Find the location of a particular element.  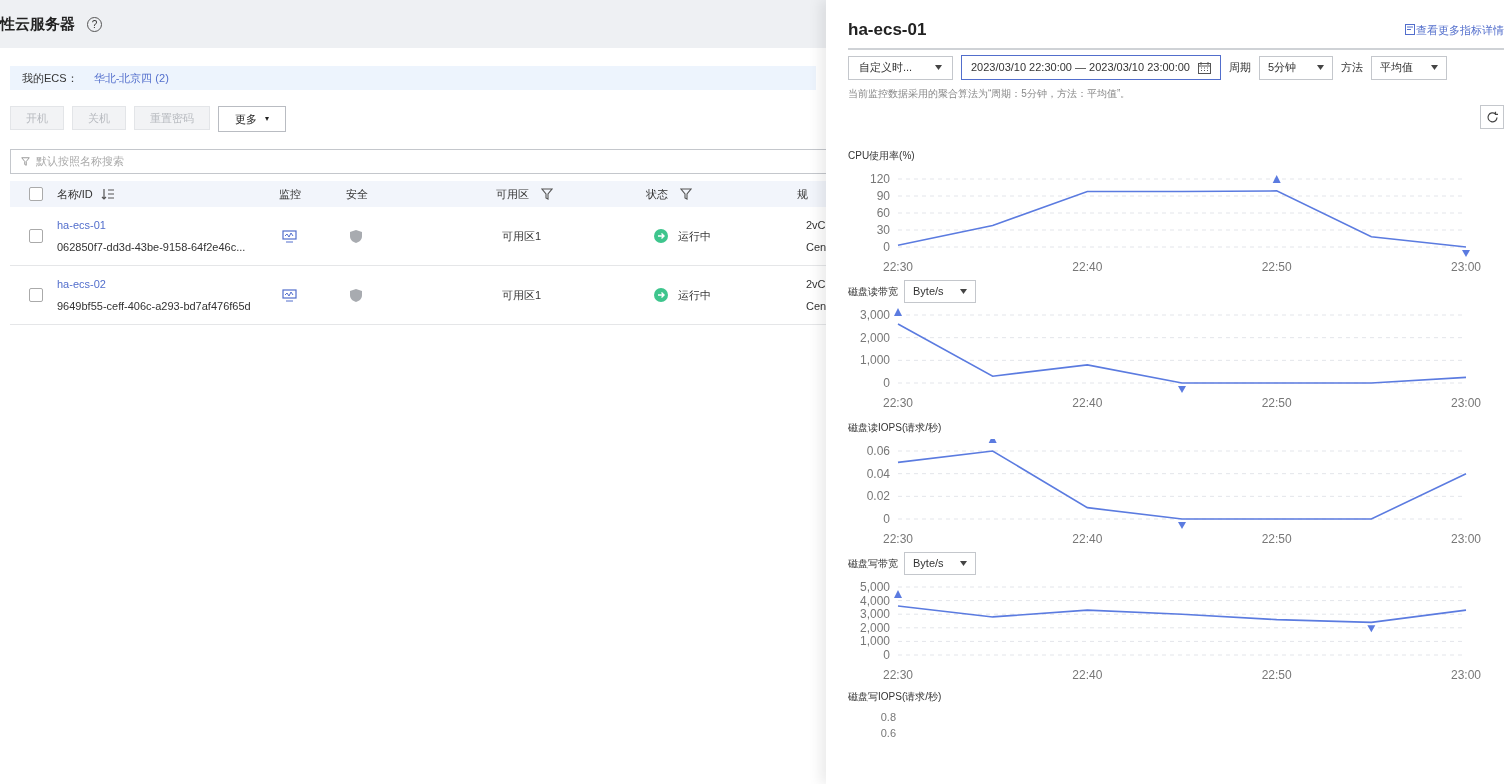

y-tick-label: 90 is located at coordinates (883, 196).